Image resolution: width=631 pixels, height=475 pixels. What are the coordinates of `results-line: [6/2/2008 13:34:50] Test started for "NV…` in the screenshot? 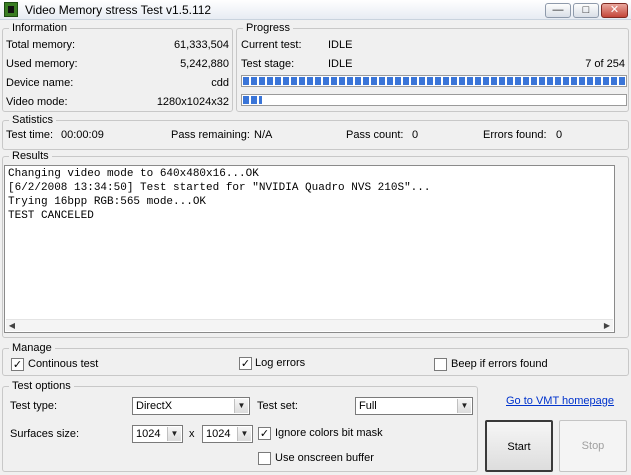 It's located at (219, 188).